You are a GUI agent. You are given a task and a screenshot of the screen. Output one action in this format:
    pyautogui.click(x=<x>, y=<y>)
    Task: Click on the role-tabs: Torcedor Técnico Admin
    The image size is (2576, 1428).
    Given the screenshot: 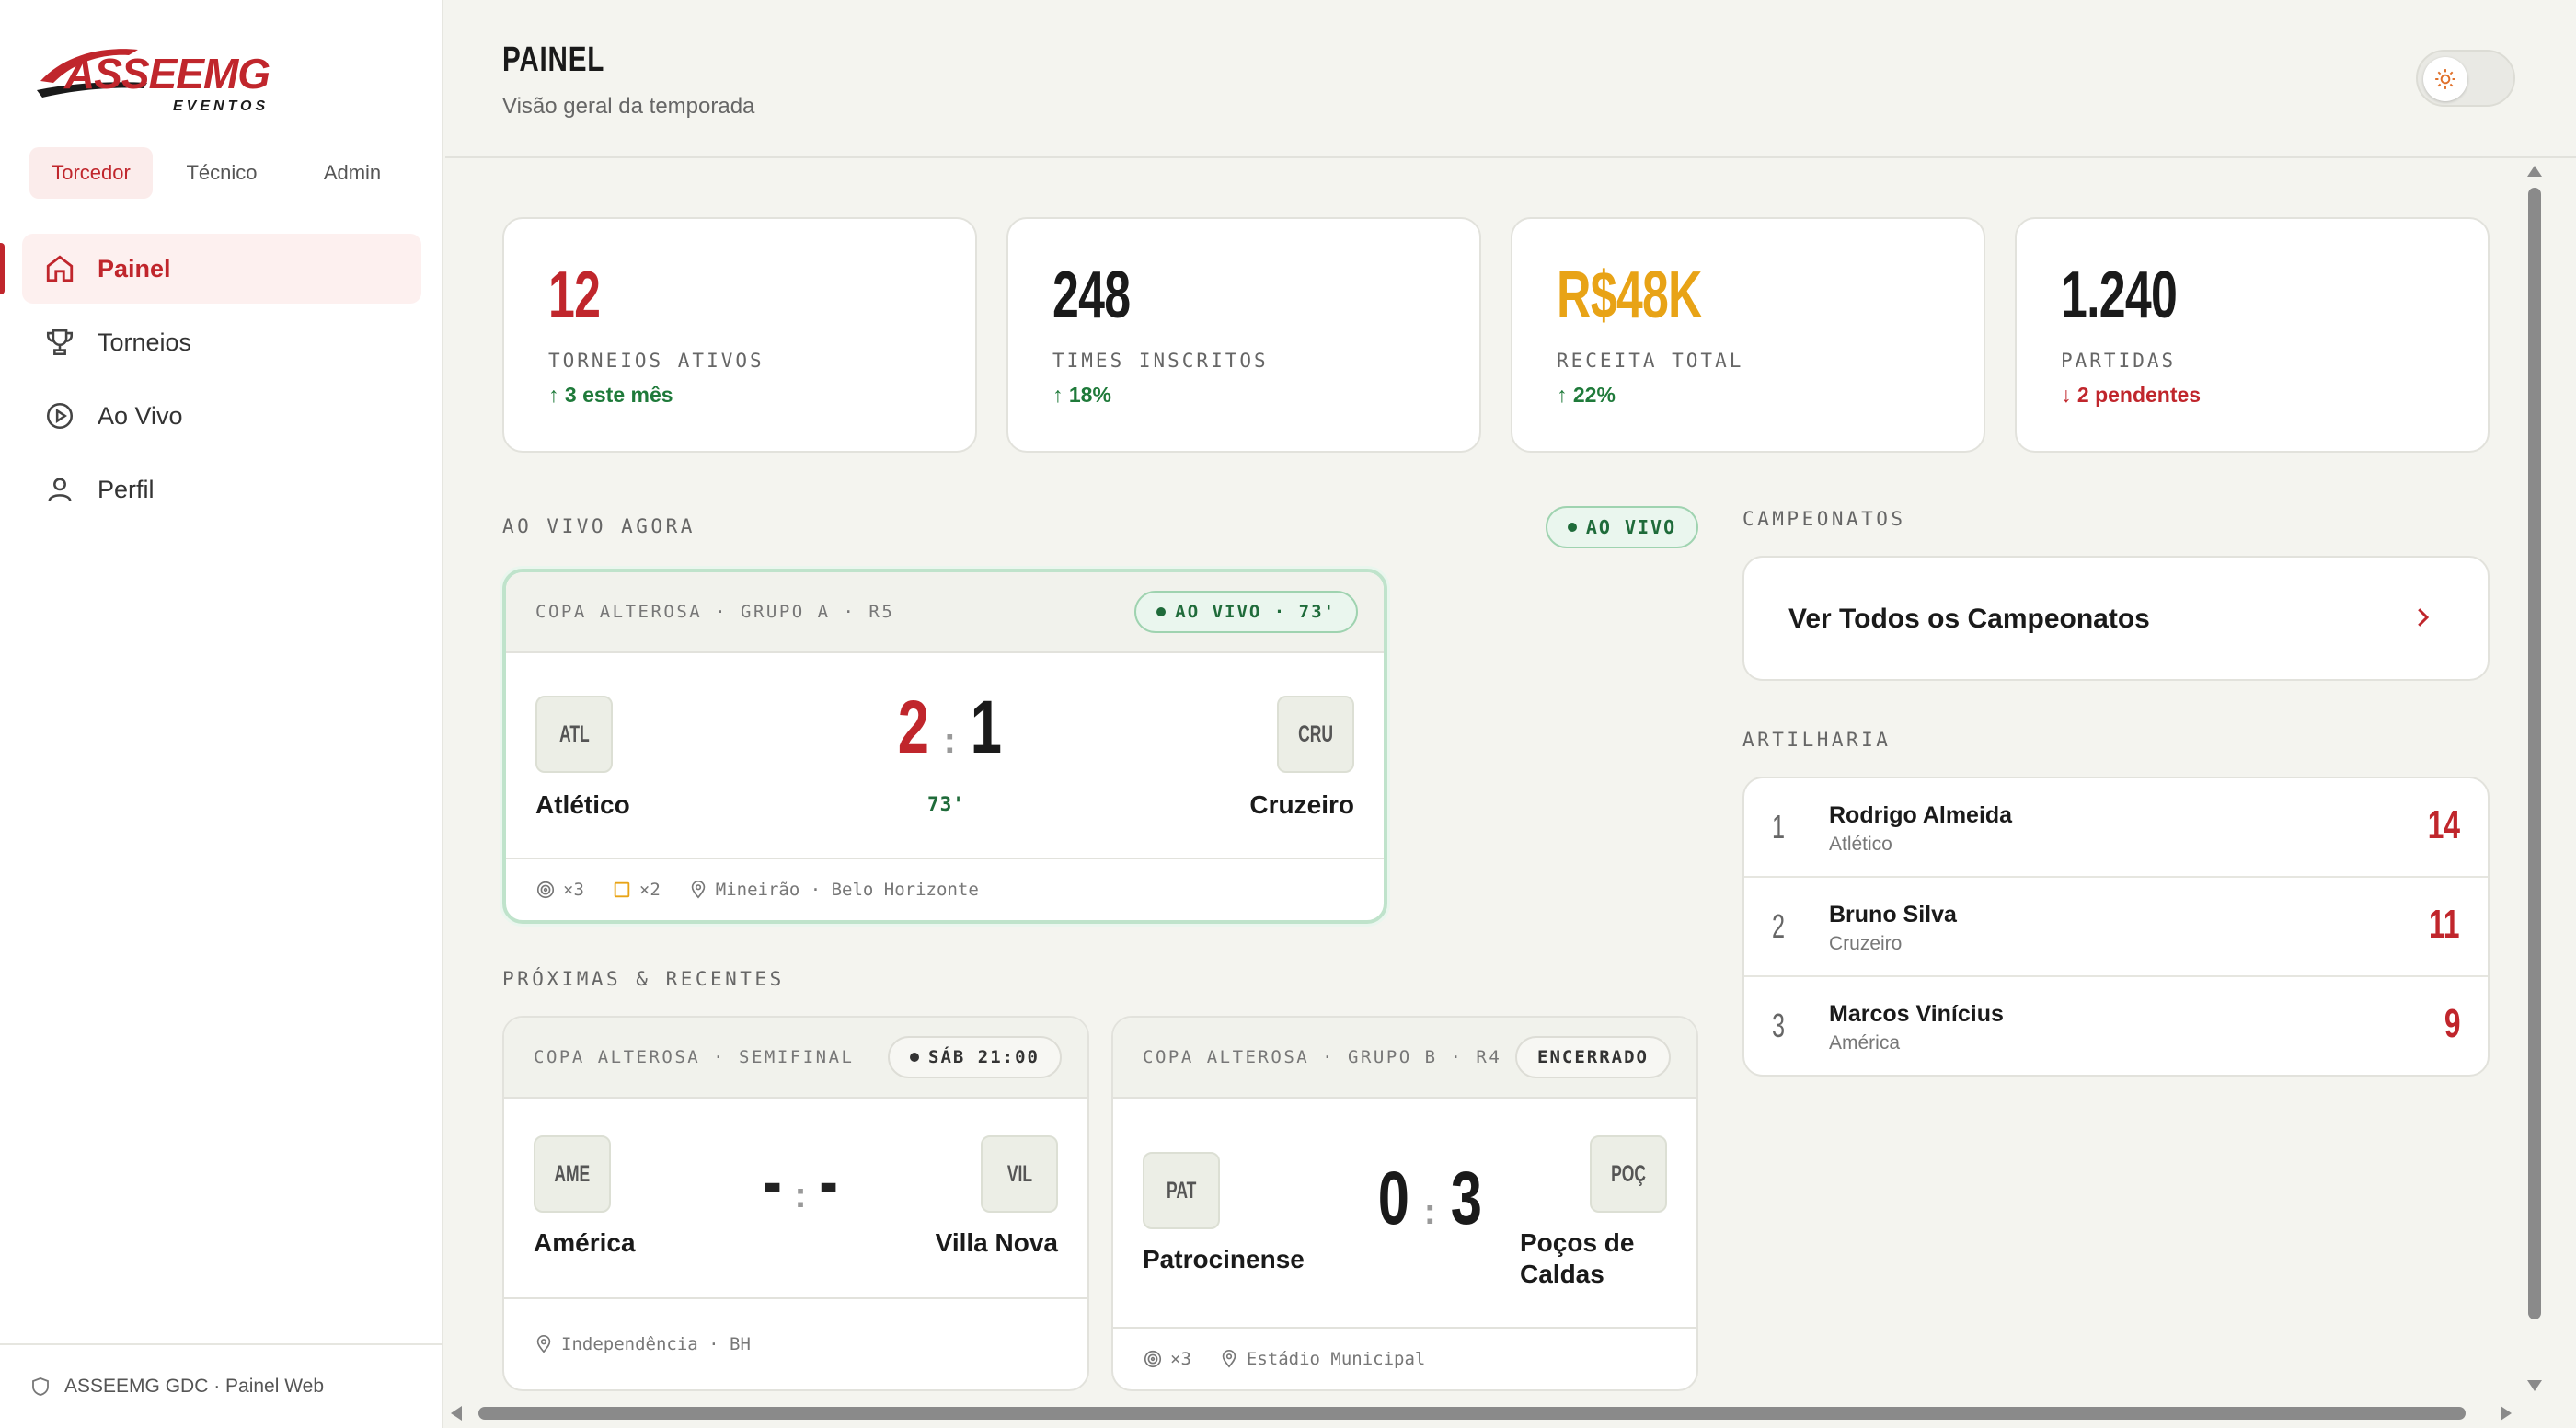 What is the action you would take?
    pyautogui.click(x=225, y=173)
    